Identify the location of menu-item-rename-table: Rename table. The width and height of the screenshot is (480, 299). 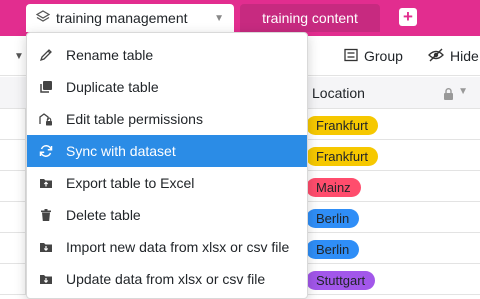
(167, 55).